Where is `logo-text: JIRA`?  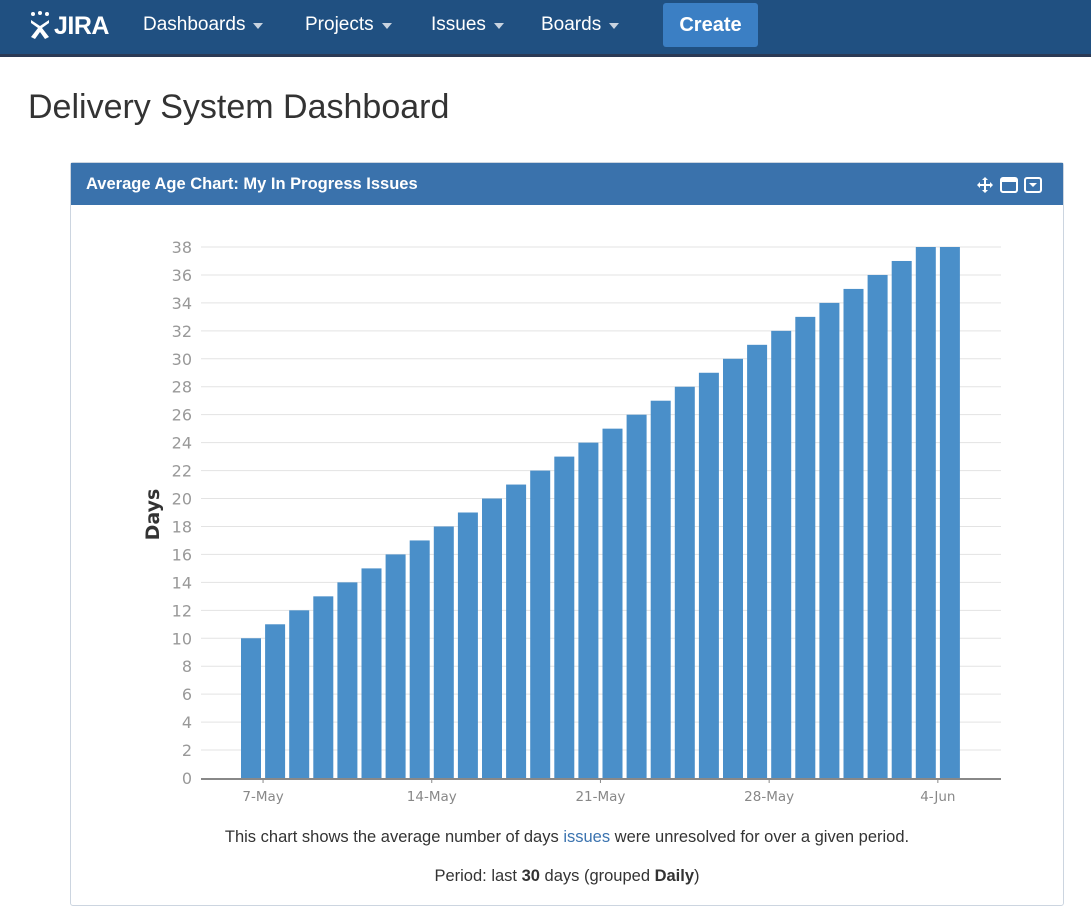 logo-text: JIRA is located at coordinates (81, 25).